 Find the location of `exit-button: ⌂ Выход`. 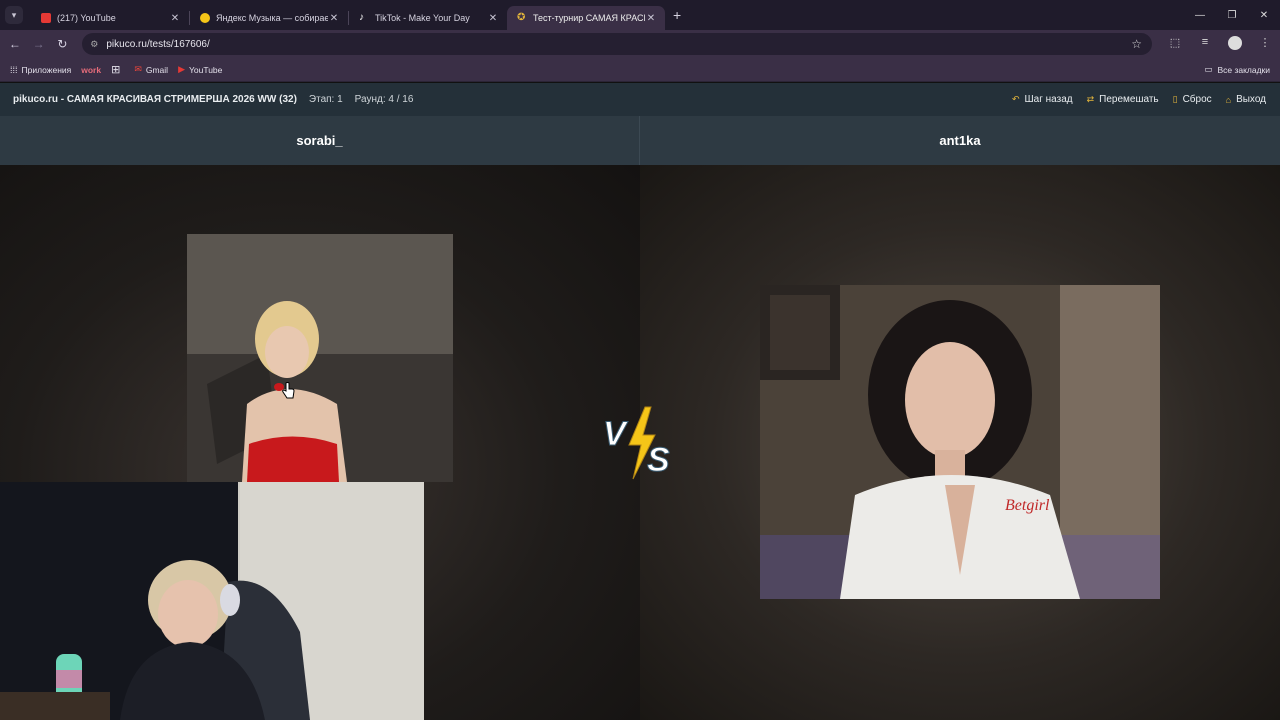

exit-button: ⌂ Выход is located at coordinates (1246, 99).